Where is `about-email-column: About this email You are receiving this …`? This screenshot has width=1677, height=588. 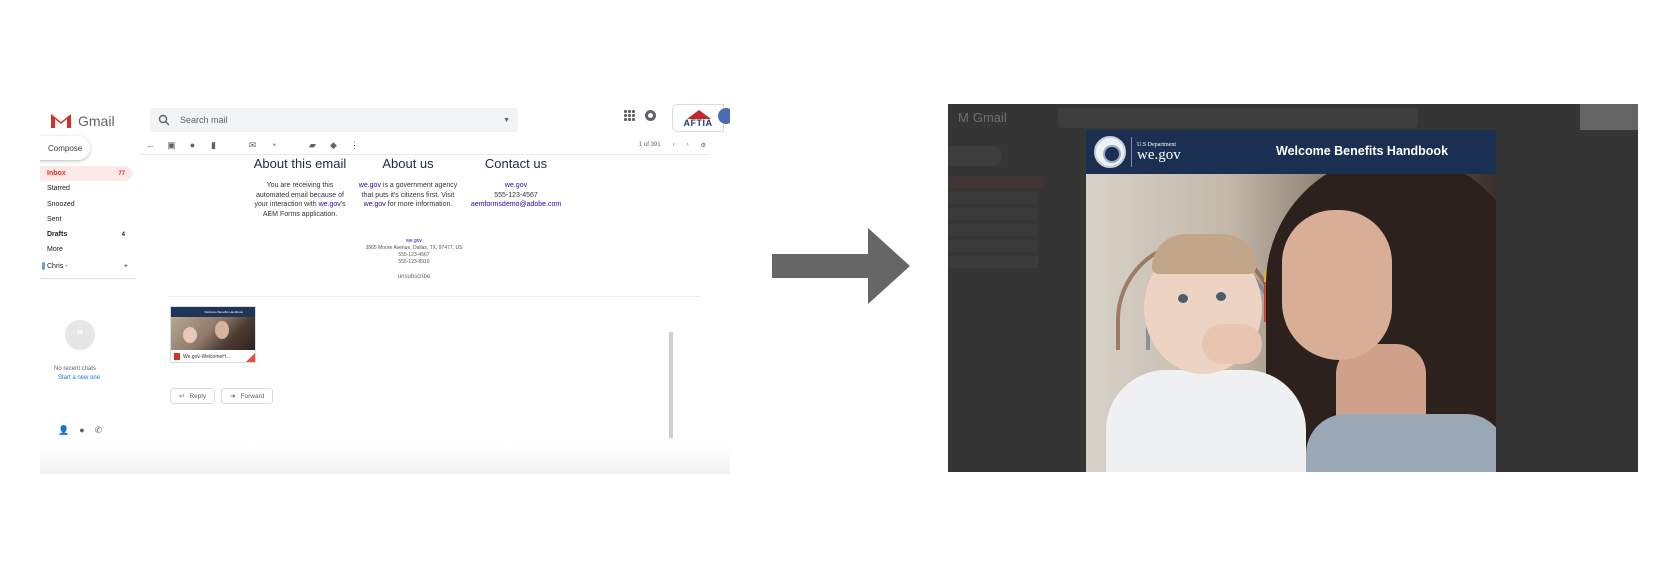
about-email-column: About this email You are receiving this … is located at coordinates (300, 187).